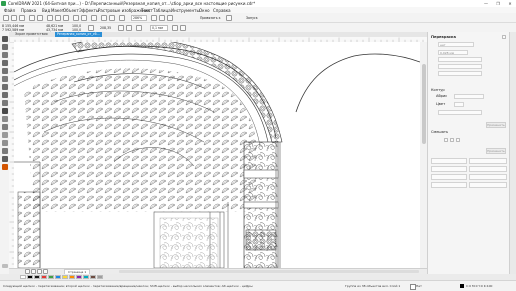  What do you see at coordinates (456, 44) in the screenshot?
I see `recolor-field-1: нет` at bounding box center [456, 44].